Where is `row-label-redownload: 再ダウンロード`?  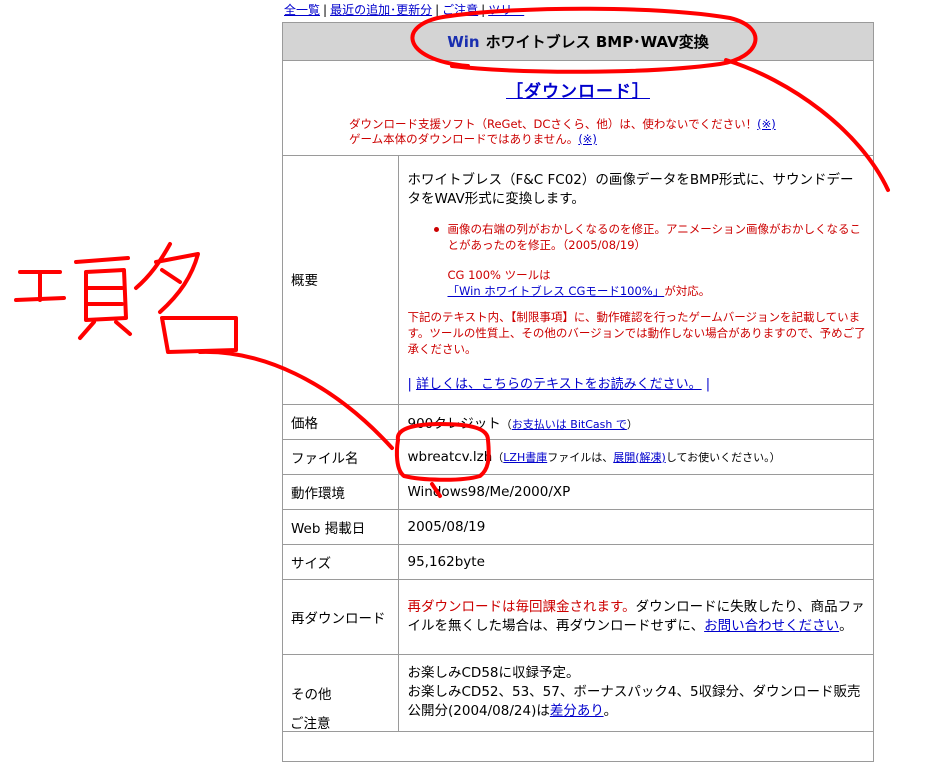 row-label-redownload: 再ダウンロード is located at coordinates (341, 617).